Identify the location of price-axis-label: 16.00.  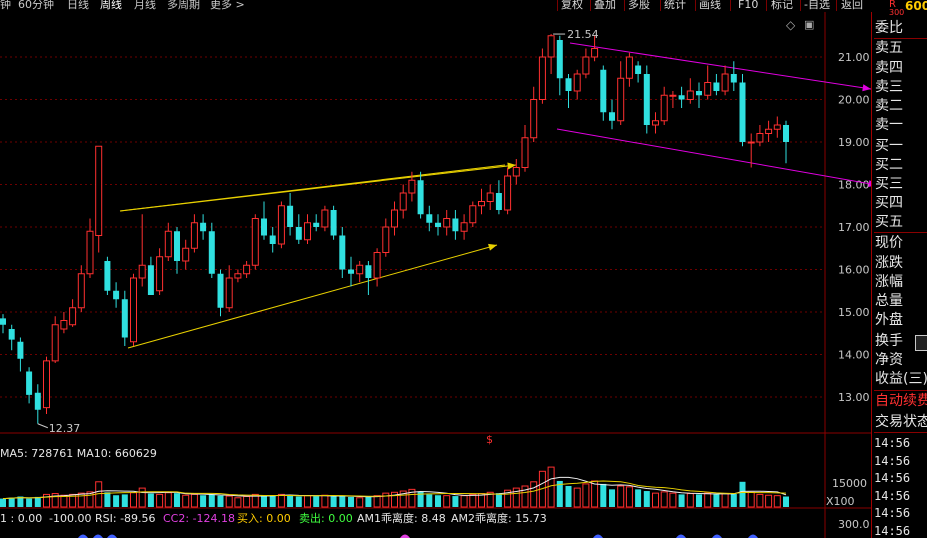
(854, 270).